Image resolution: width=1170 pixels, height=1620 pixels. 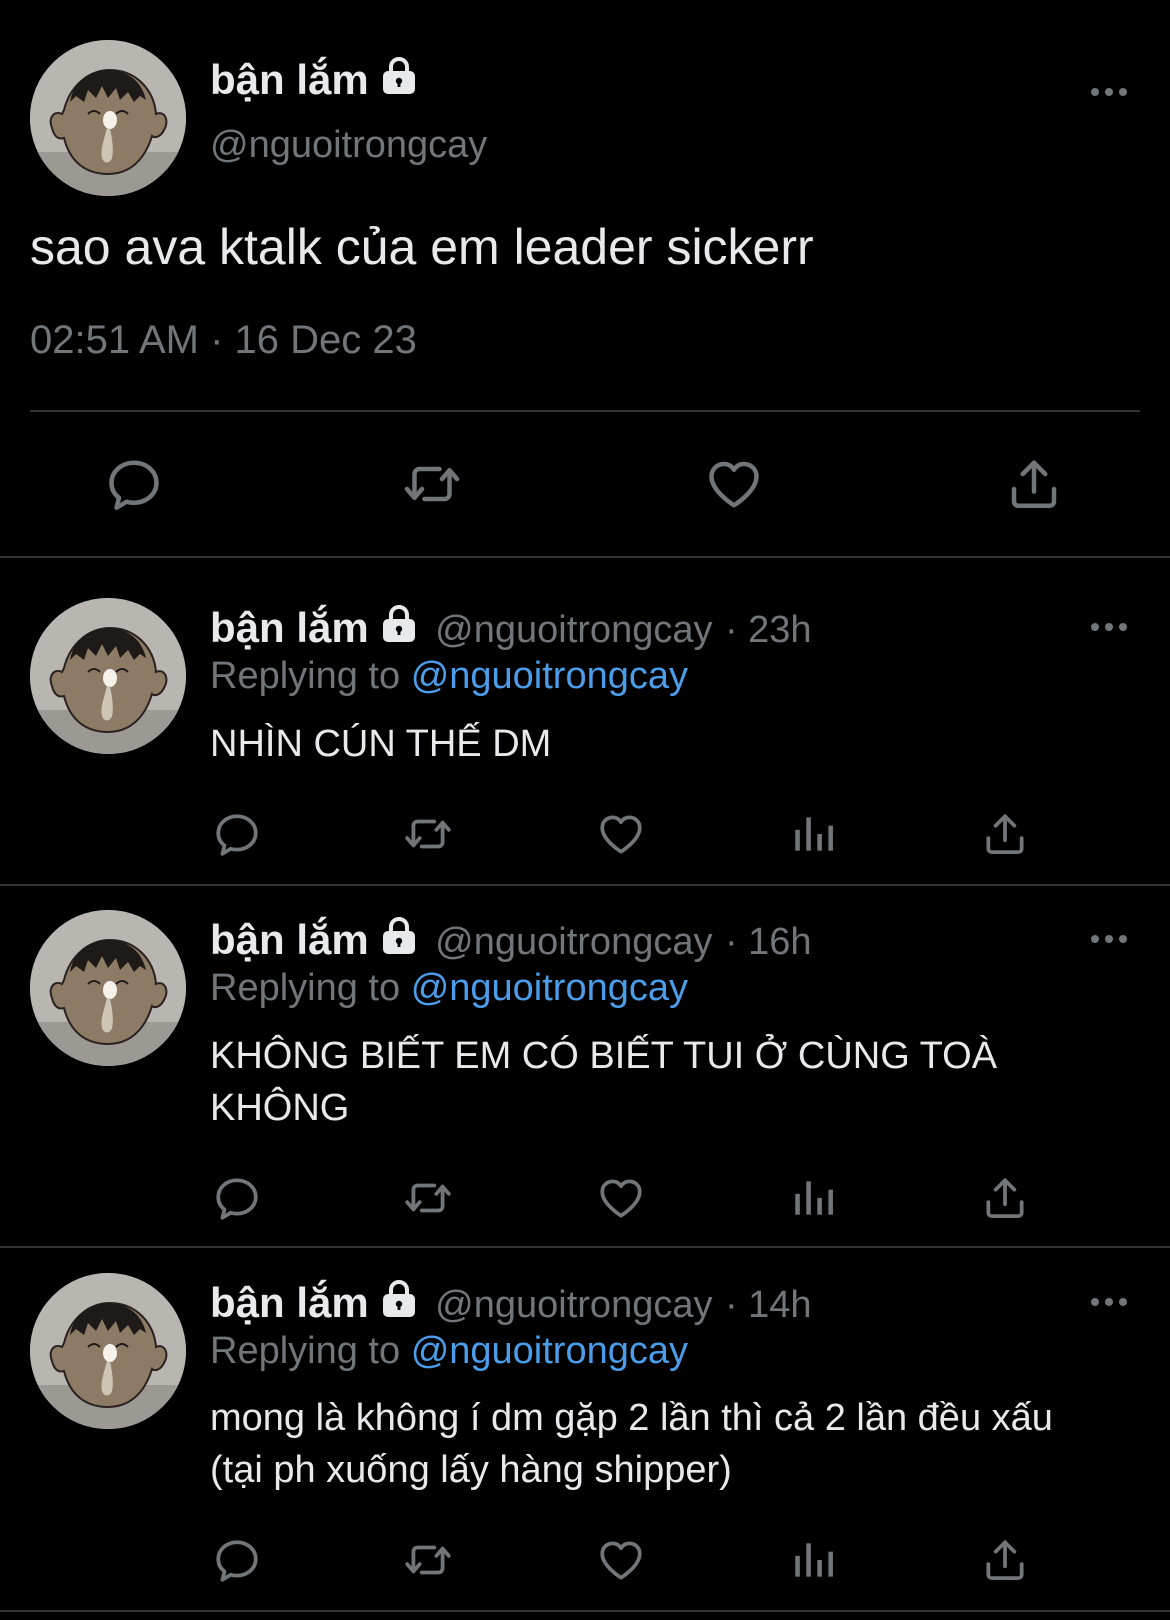 What do you see at coordinates (289, 79) in the screenshot?
I see `display-name-text: bận lắm` at bounding box center [289, 79].